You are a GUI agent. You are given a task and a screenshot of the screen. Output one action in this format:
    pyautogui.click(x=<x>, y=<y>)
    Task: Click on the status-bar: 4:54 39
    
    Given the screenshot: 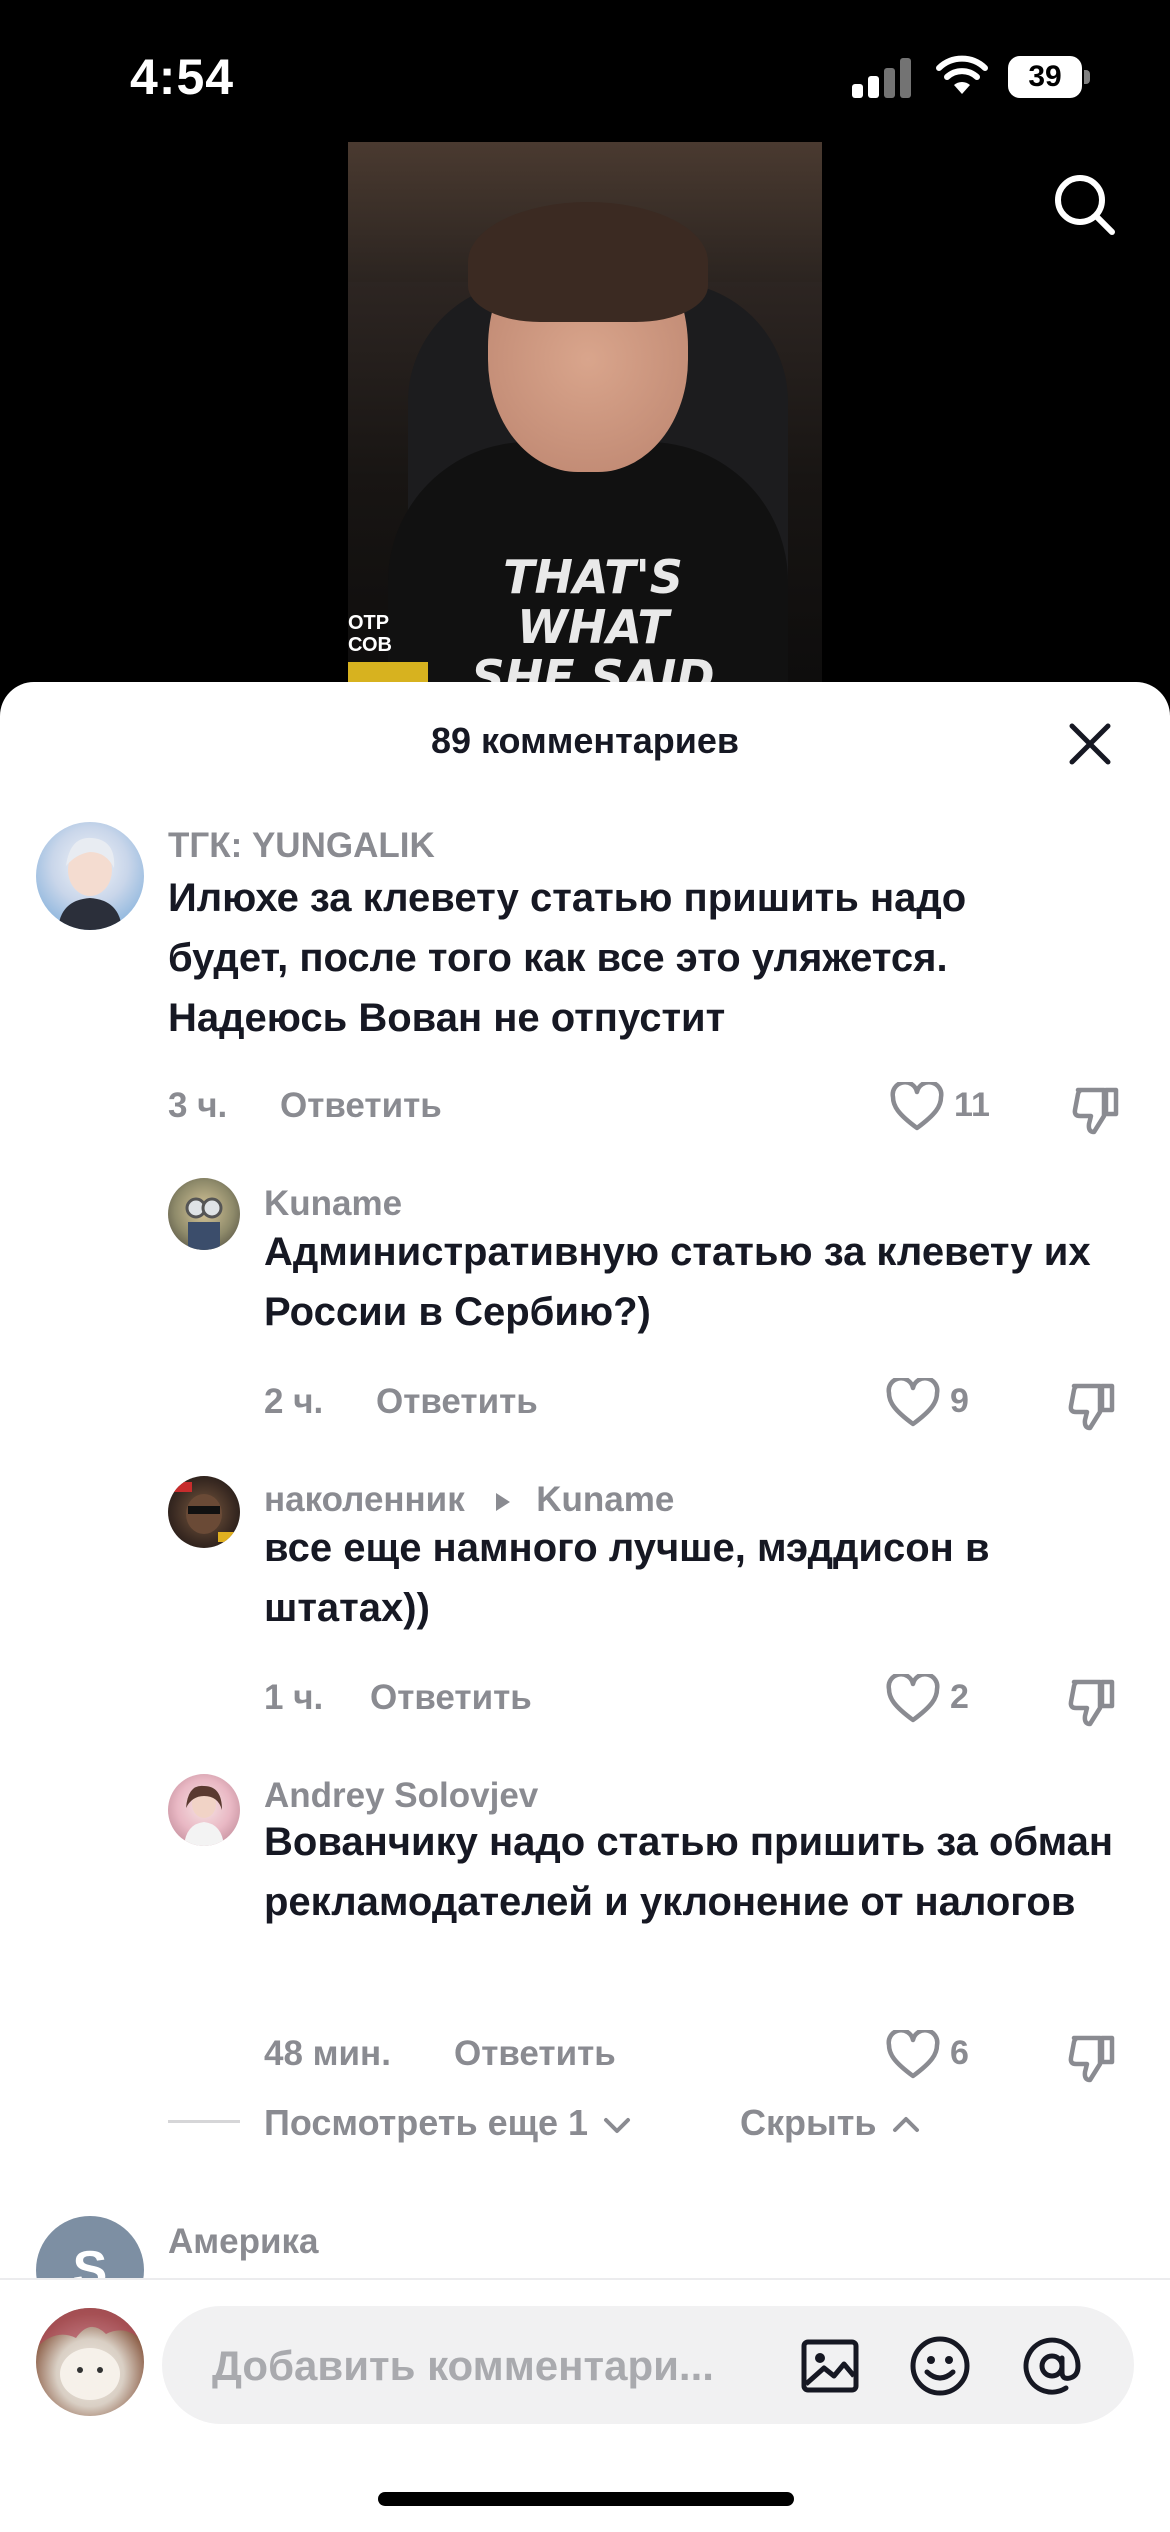 What is the action you would take?
    pyautogui.click(x=585, y=75)
    